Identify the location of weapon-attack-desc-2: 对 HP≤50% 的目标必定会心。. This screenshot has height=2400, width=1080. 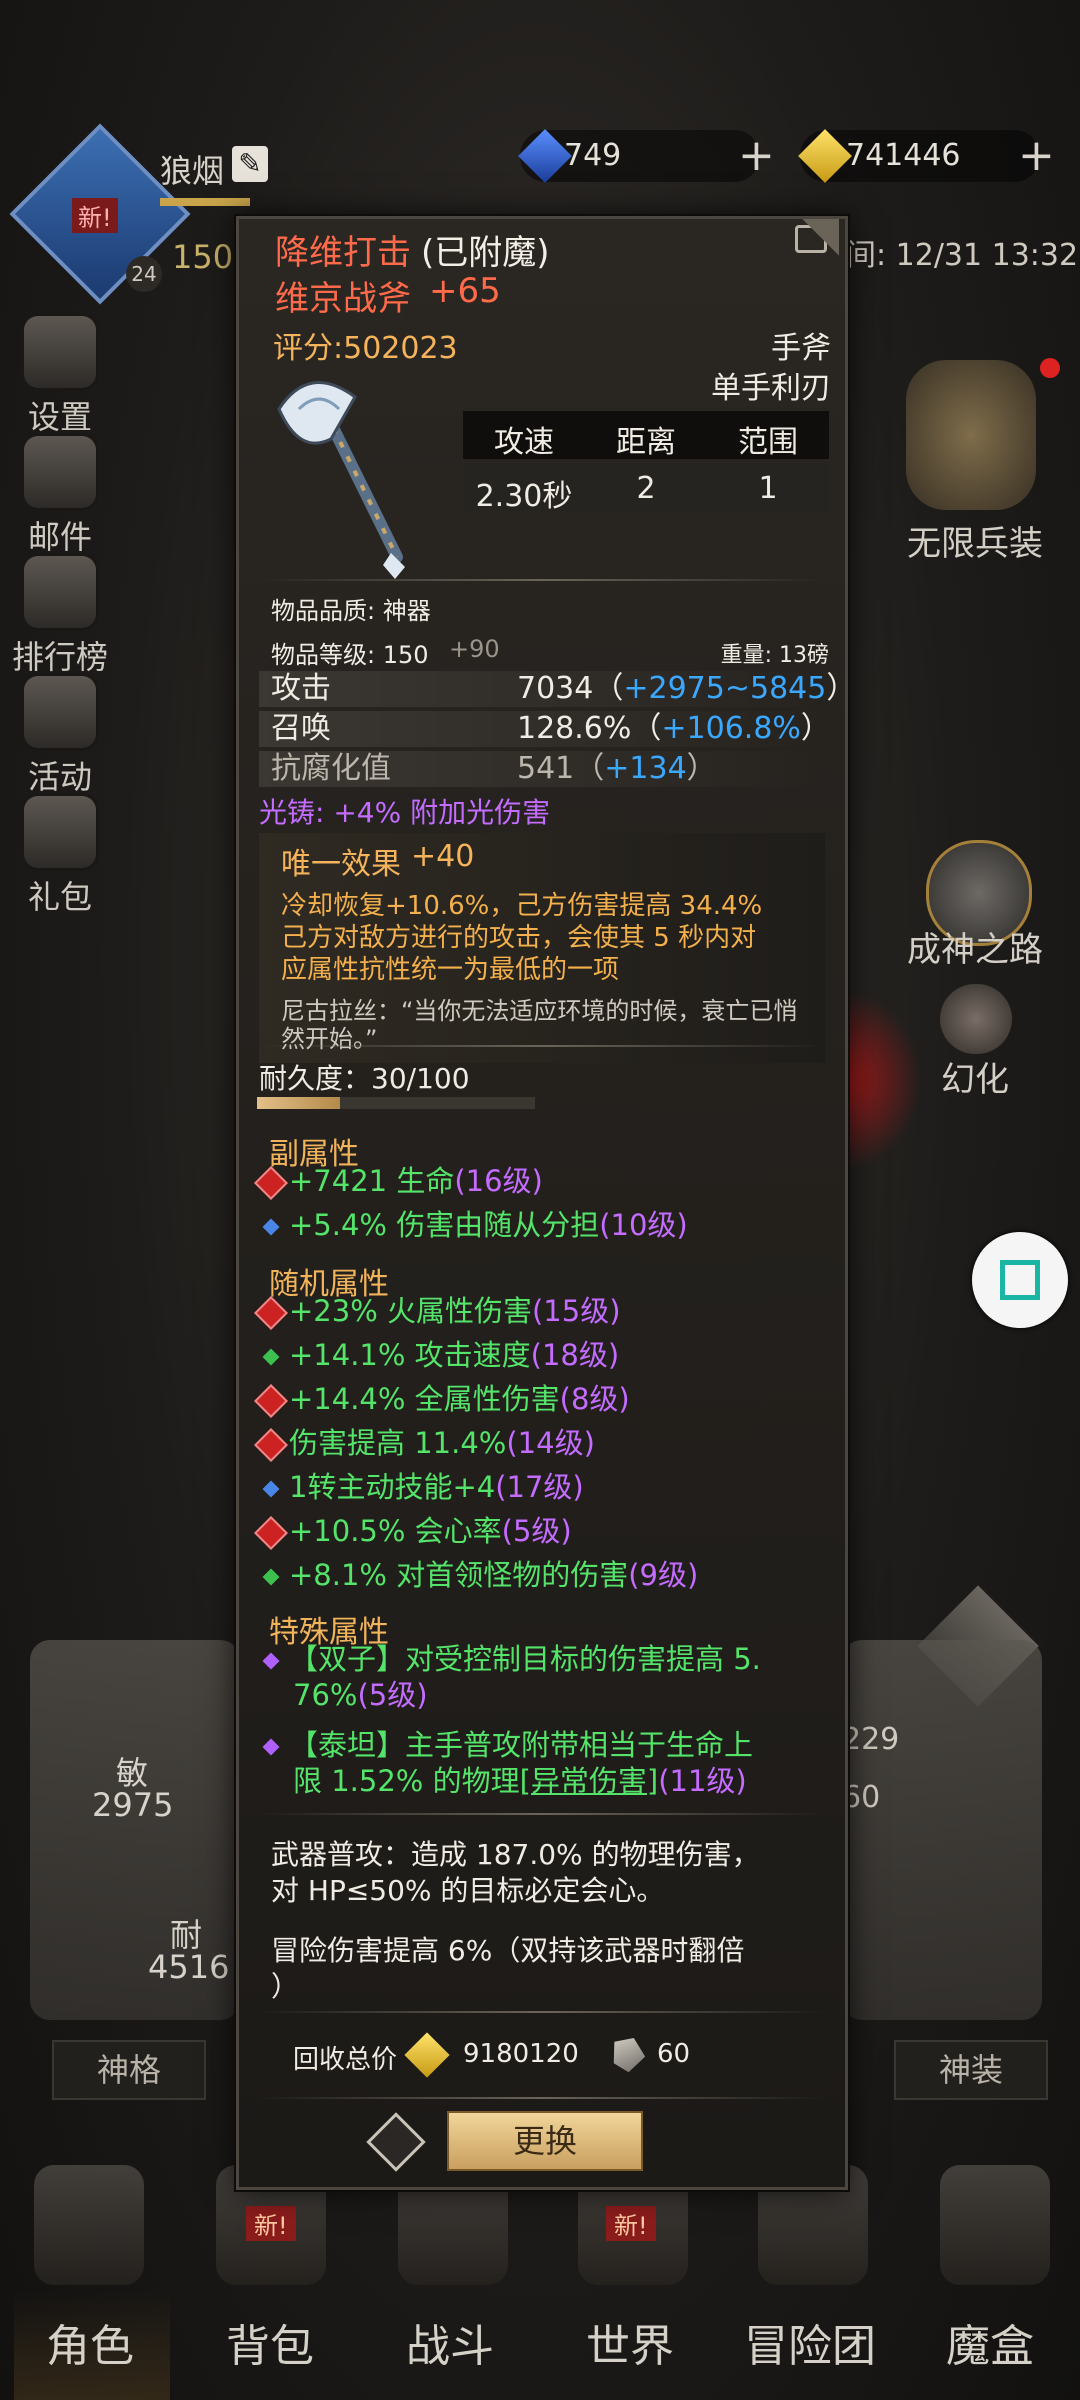
(468, 1890).